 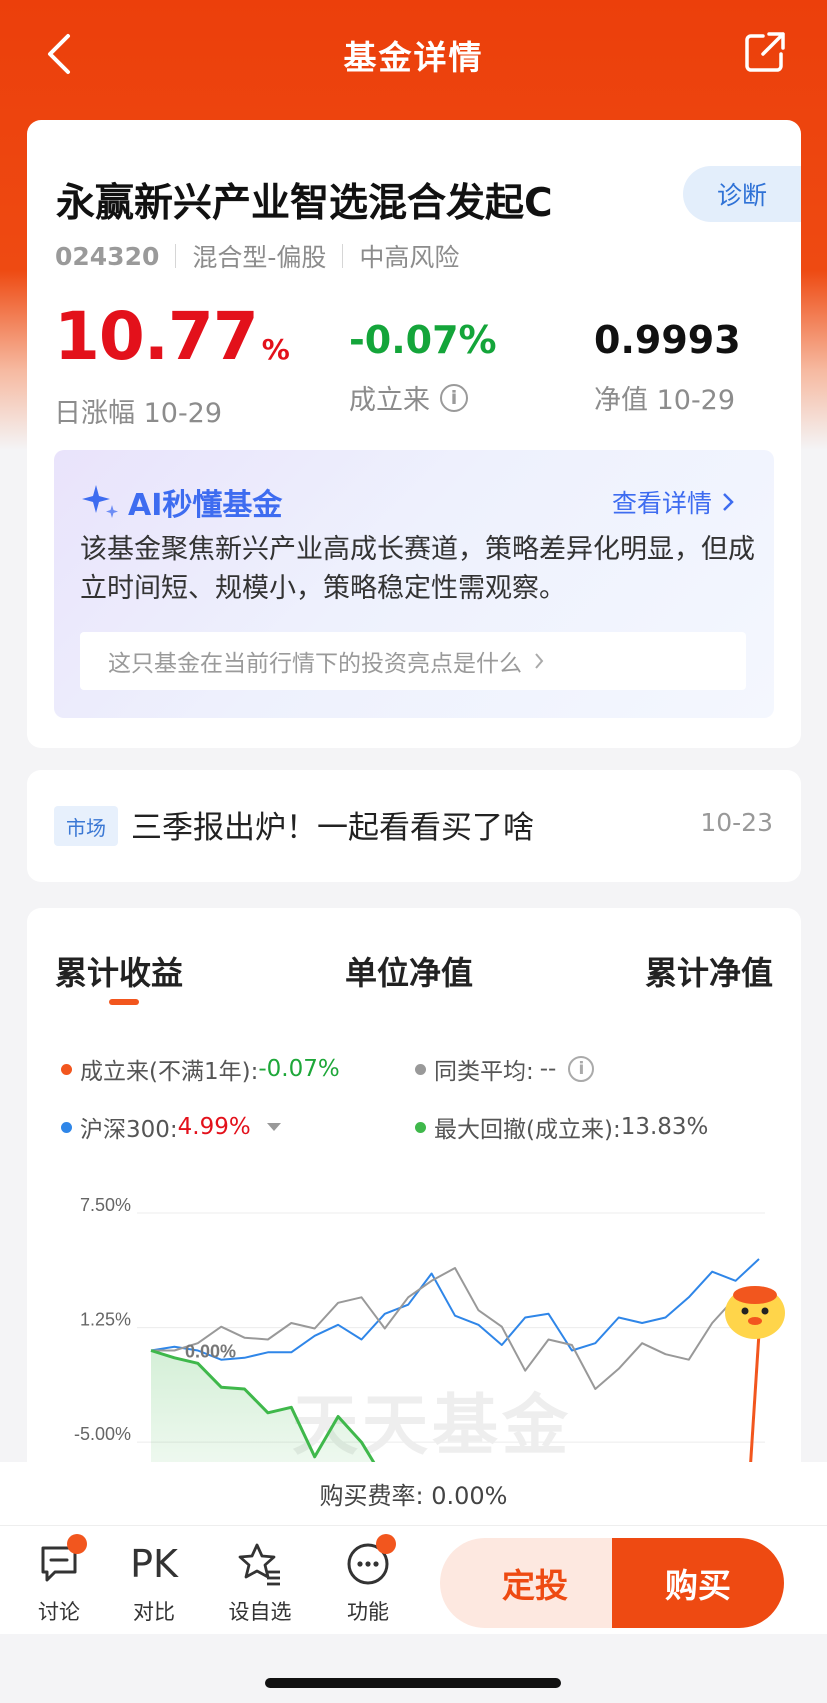 I want to click on ai-title: AI秒懂基金, so click(x=181, y=502).